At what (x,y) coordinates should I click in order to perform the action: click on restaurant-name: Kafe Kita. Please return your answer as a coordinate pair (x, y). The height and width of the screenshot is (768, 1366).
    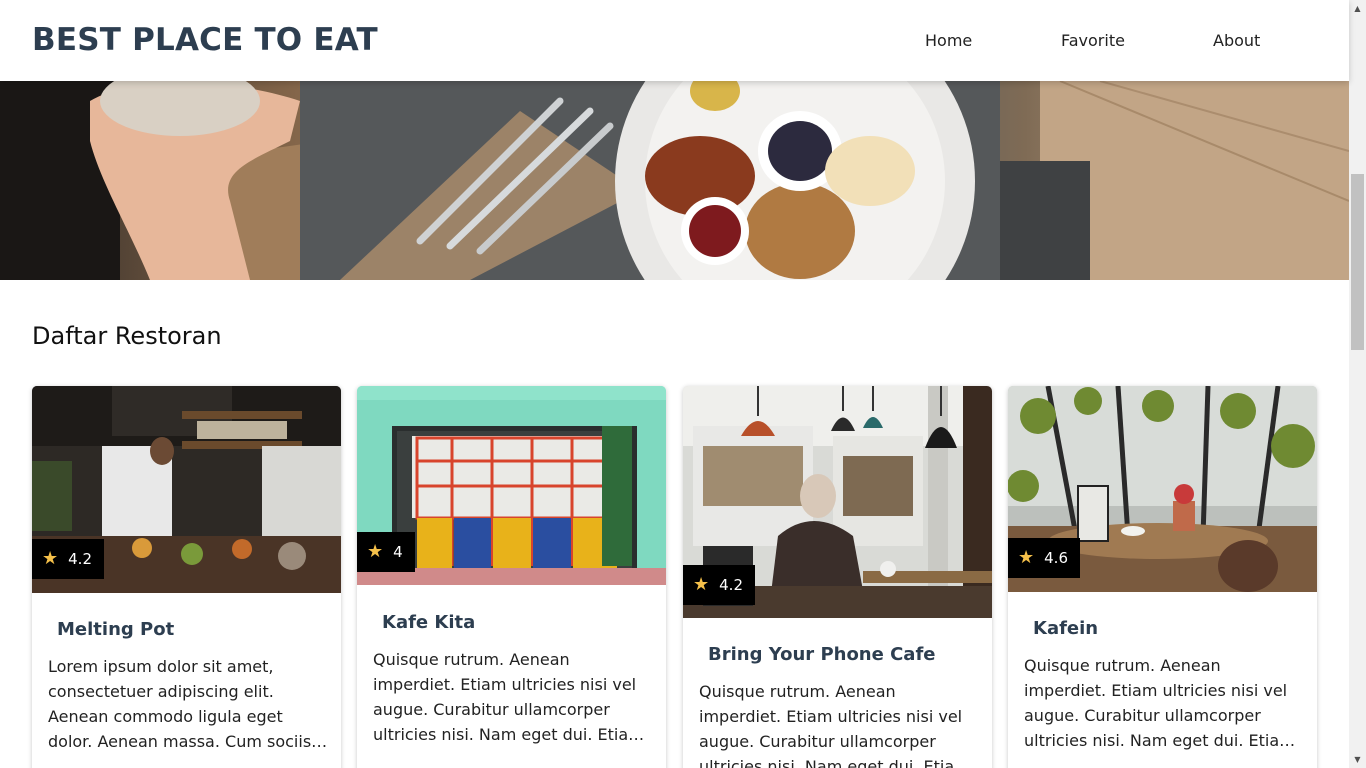
    Looking at the image, I should click on (428, 622).